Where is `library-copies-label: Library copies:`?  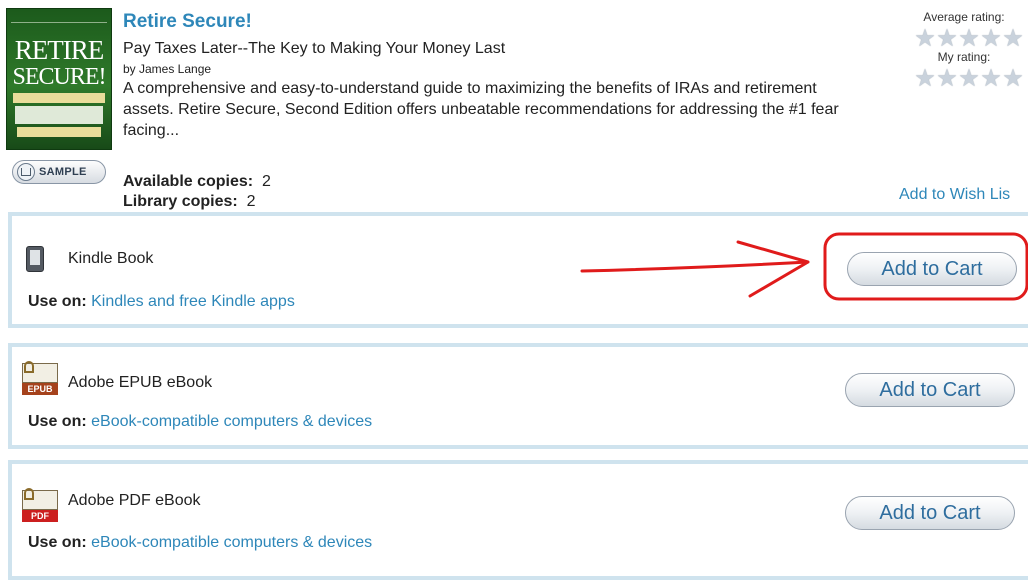
library-copies-label: Library copies: is located at coordinates (180, 201).